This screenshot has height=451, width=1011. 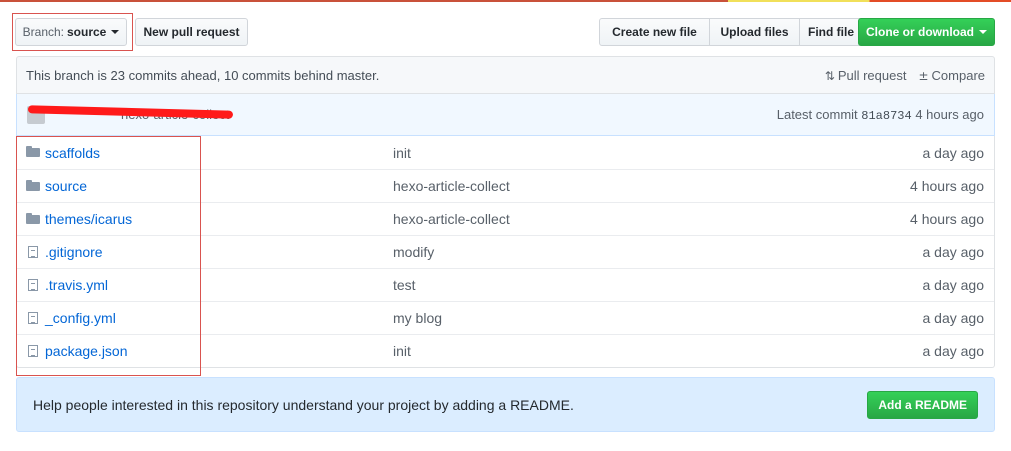 I want to click on branch-name: source, so click(x=87, y=32).